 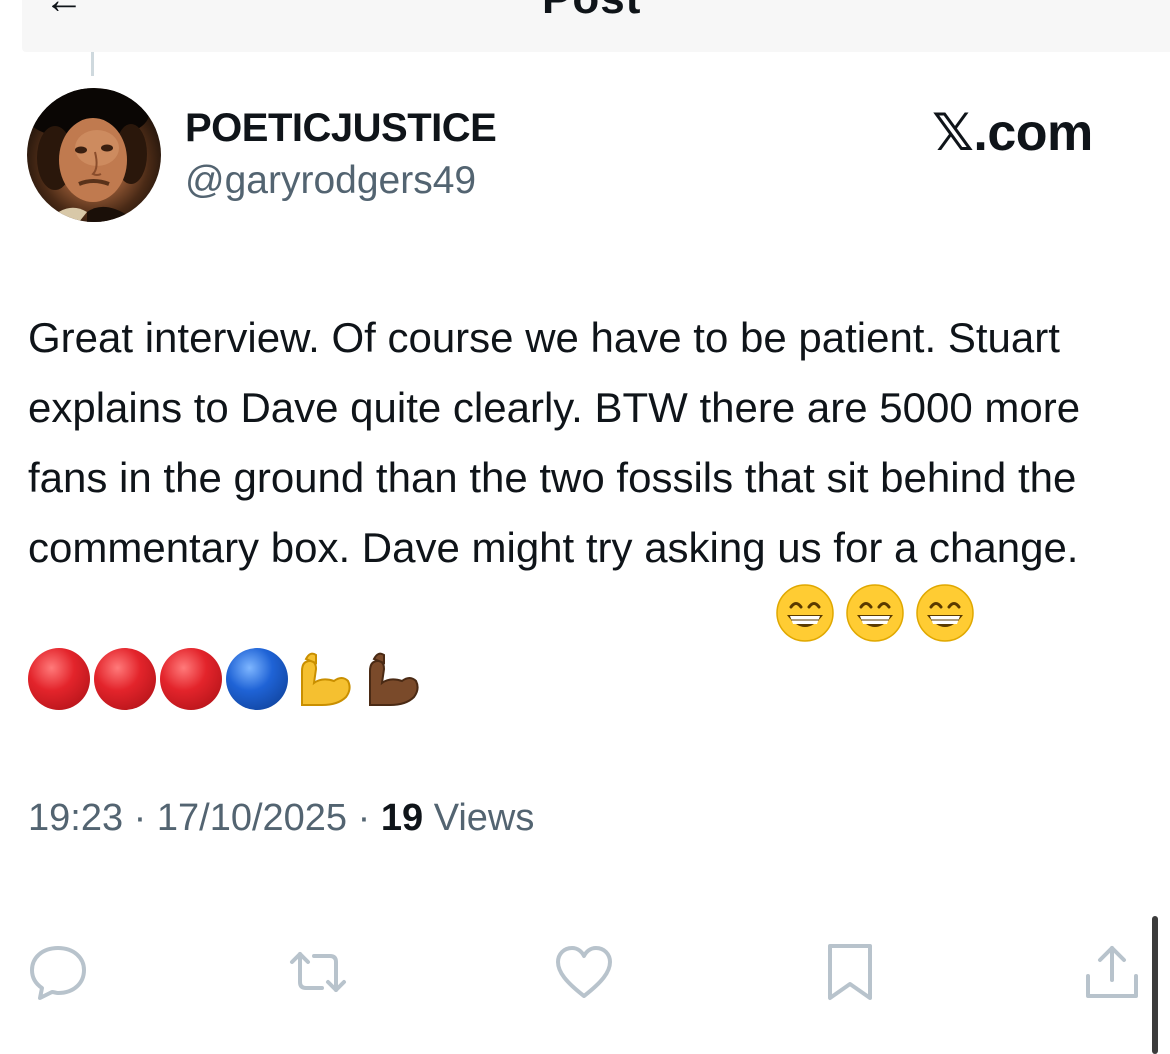 What do you see at coordinates (326, 679) in the screenshot?
I see `flexed-biceps-light-icon` at bounding box center [326, 679].